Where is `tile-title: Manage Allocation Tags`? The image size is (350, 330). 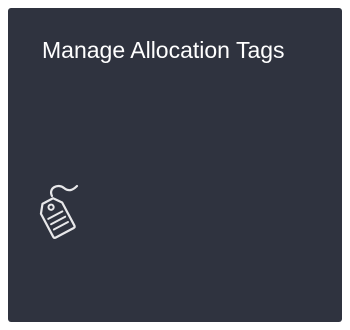 tile-title: Manage Allocation Tags is located at coordinates (163, 50).